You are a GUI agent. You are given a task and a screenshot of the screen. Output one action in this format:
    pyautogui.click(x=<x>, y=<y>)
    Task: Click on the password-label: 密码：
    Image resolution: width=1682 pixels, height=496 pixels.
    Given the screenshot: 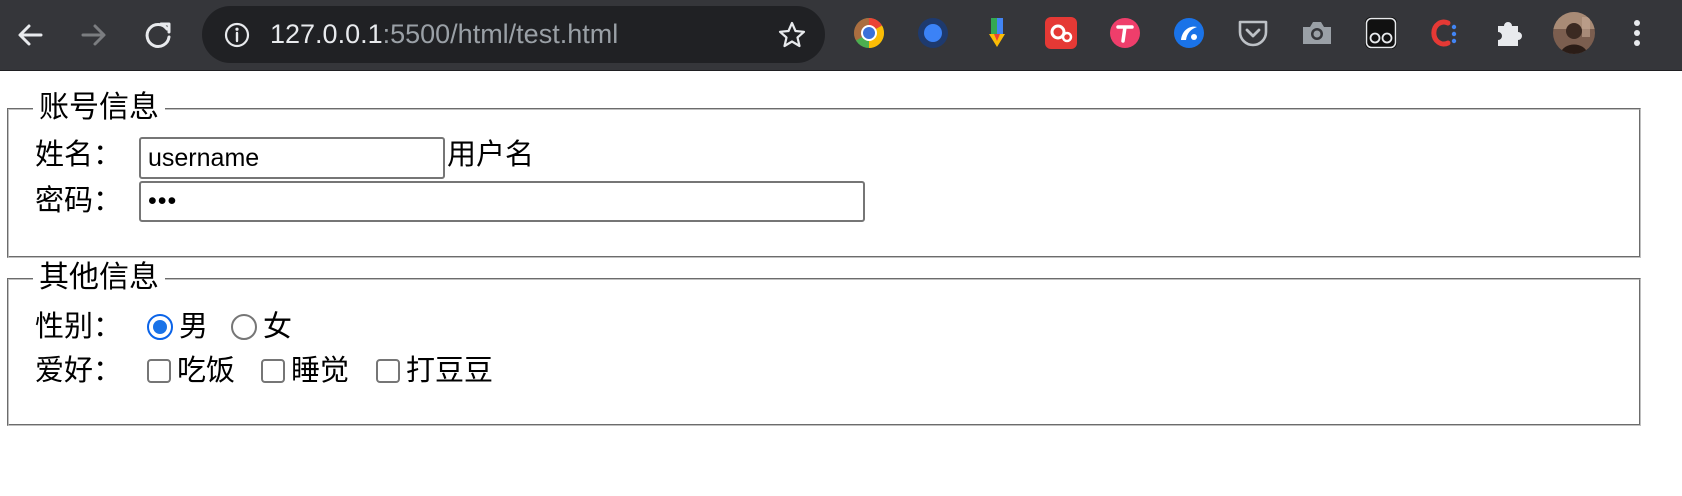 What is the action you would take?
    pyautogui.click(x=79, y=200)
    